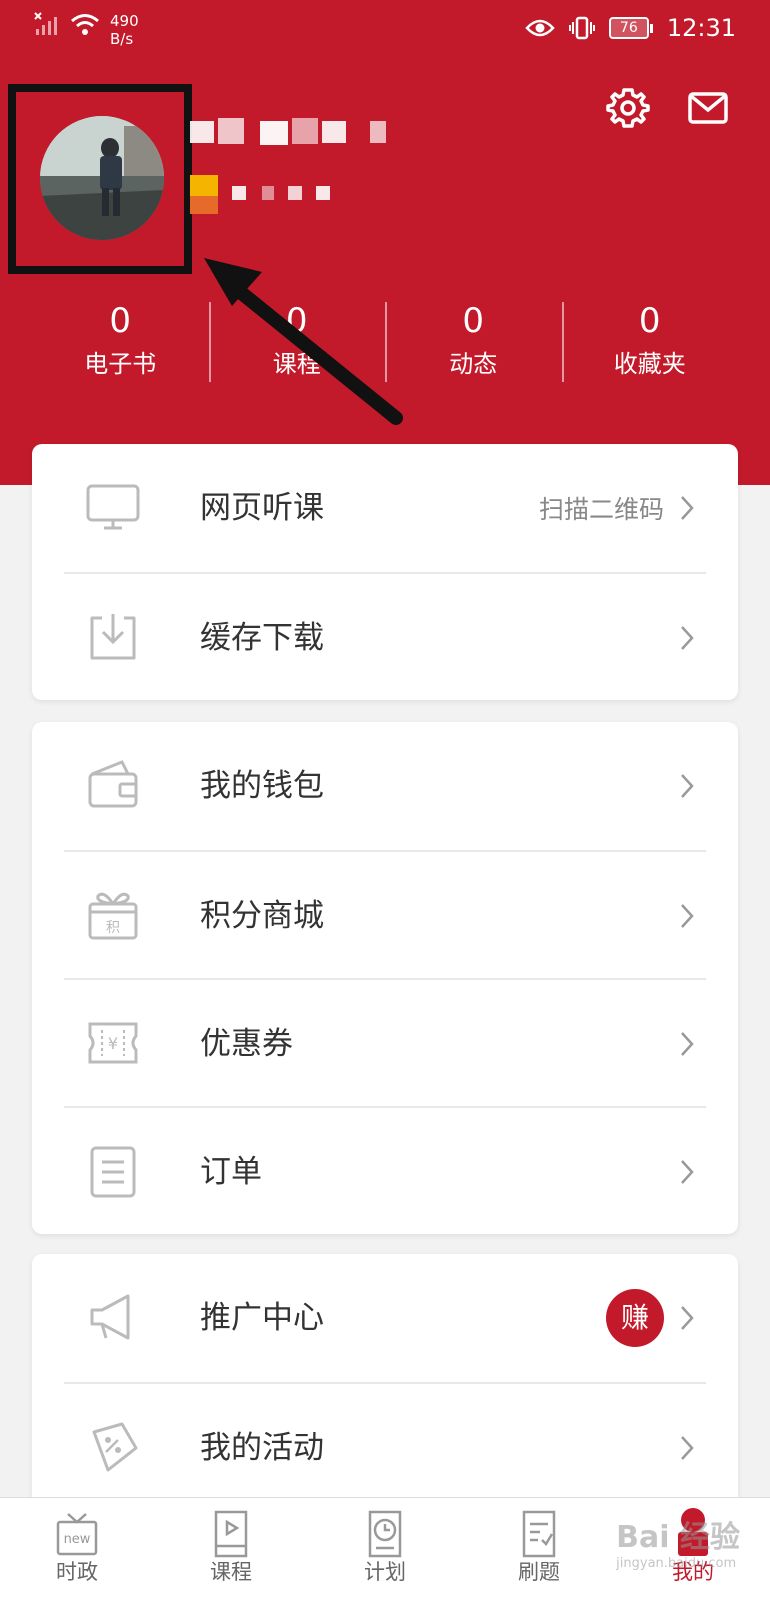  I want to click on practice-sheet-icon, so click(539, 1534).